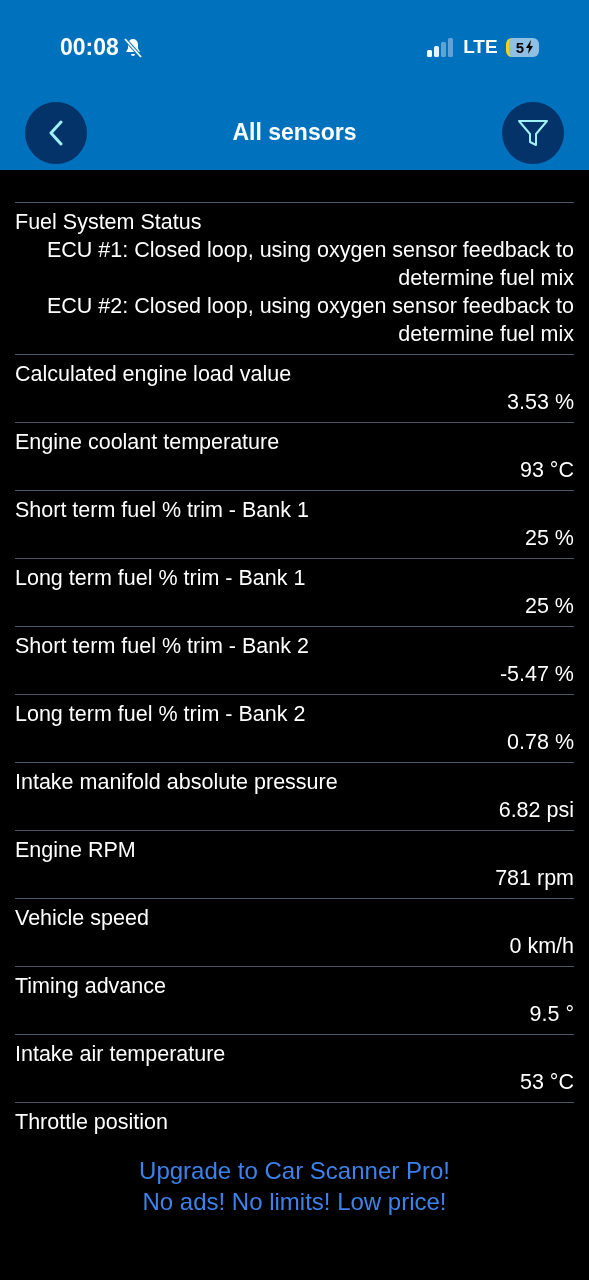  I want to click on sensor-name: Long term fuel % trim - Bank 1, so click(160, 578).